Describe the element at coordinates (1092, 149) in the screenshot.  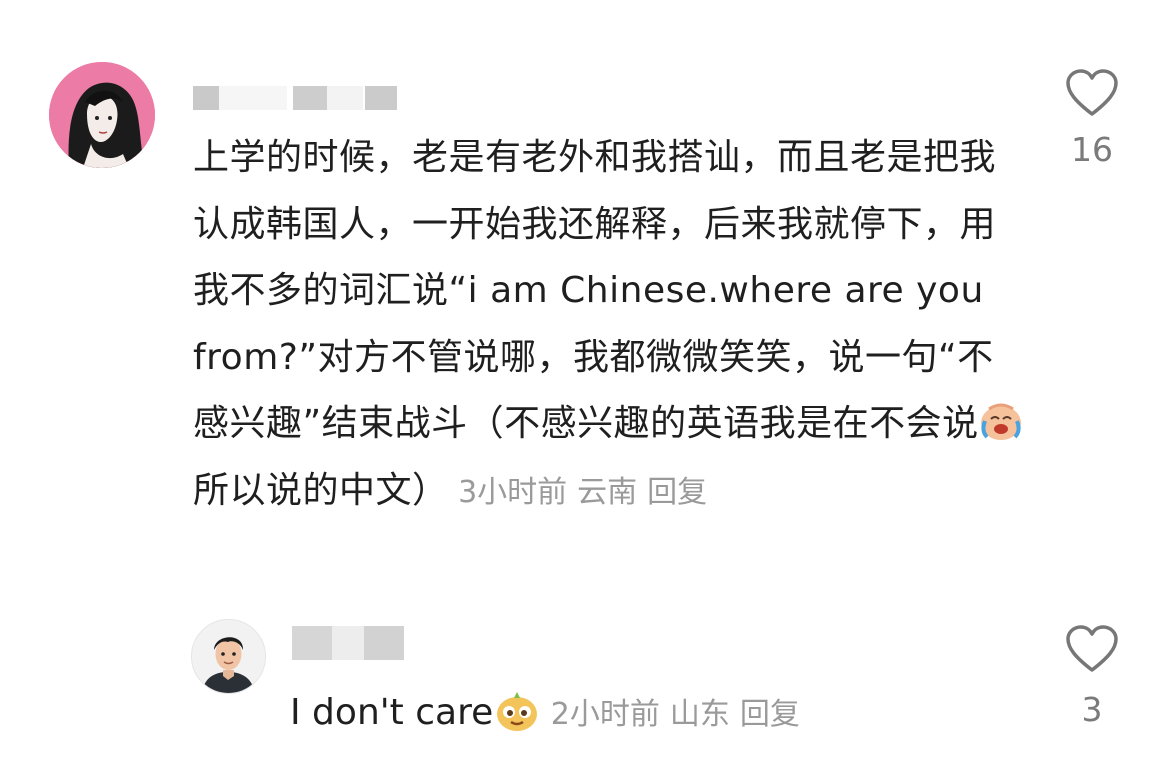
I see `comment-like-count: 16` at that location.